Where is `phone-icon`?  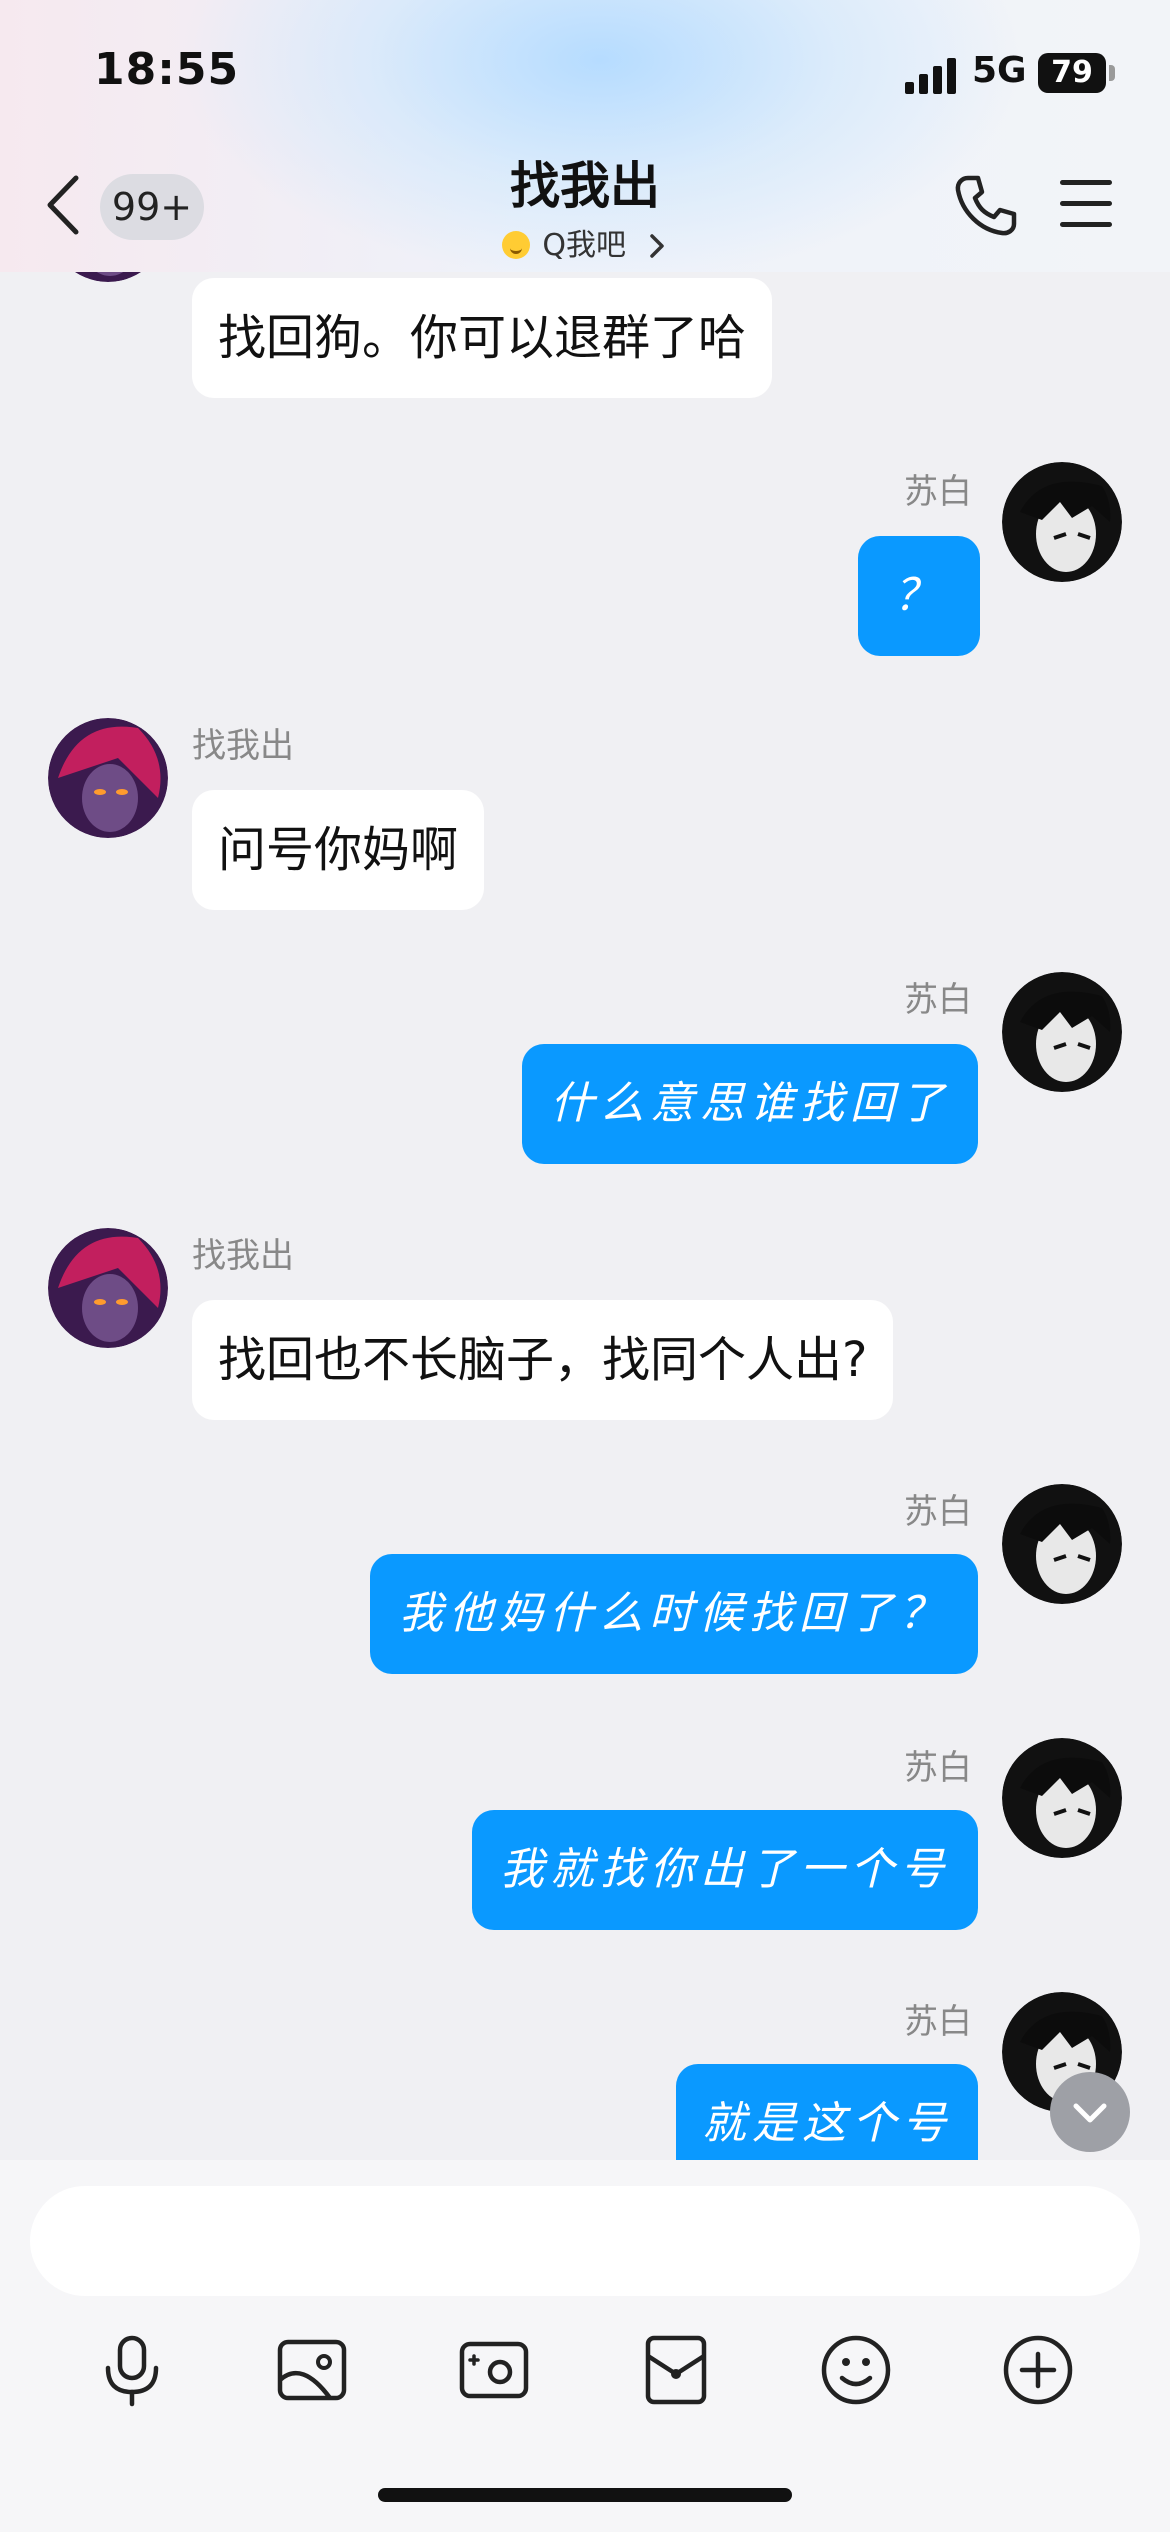 phone-icon is located at coordinates (986, 205).